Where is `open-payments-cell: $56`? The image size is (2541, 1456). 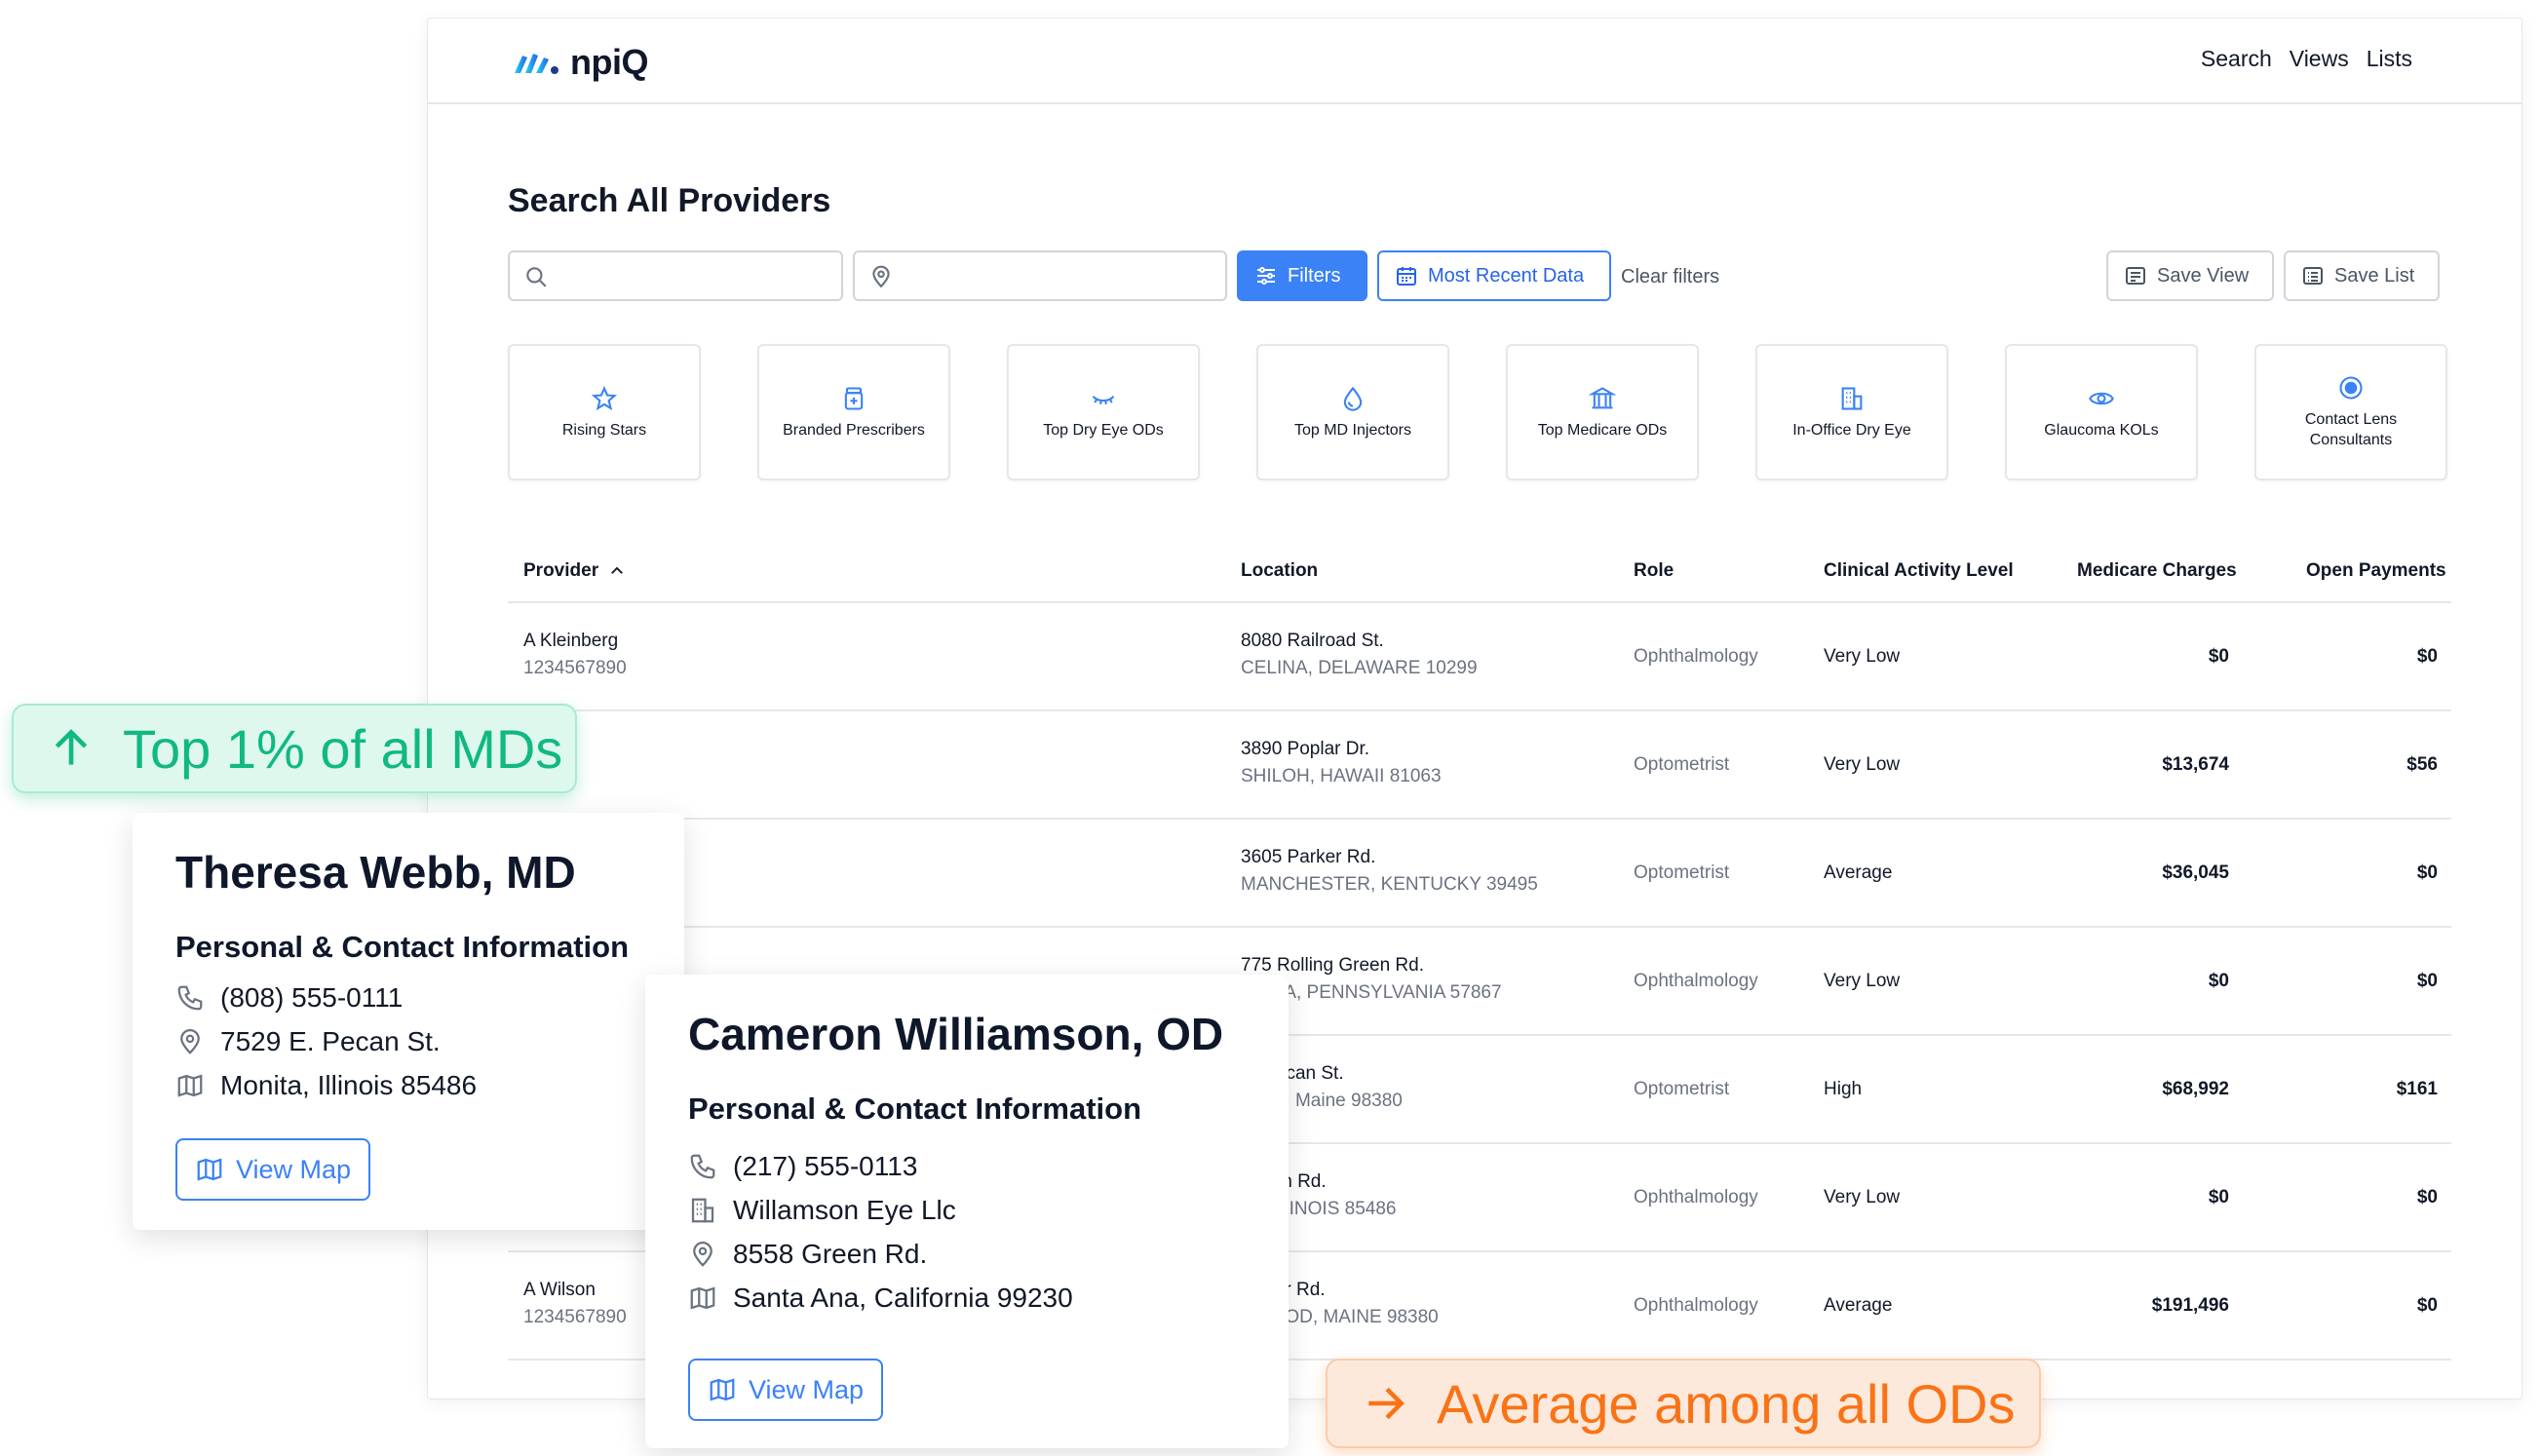
open-payments-cell: $56 is located at coordinates (2422, 764).